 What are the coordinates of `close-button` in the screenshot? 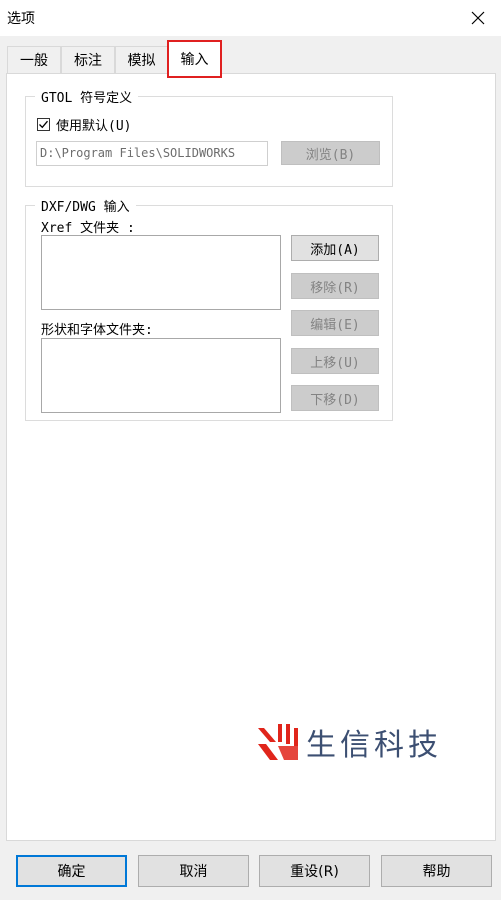 It's located at (478, 18).